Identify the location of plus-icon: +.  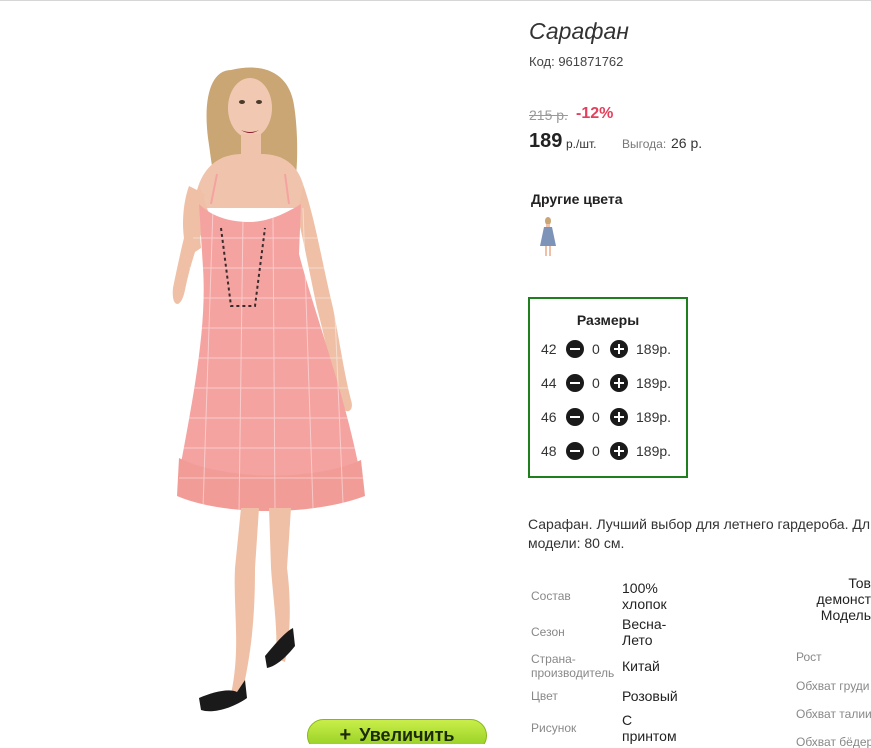
(345, 734).